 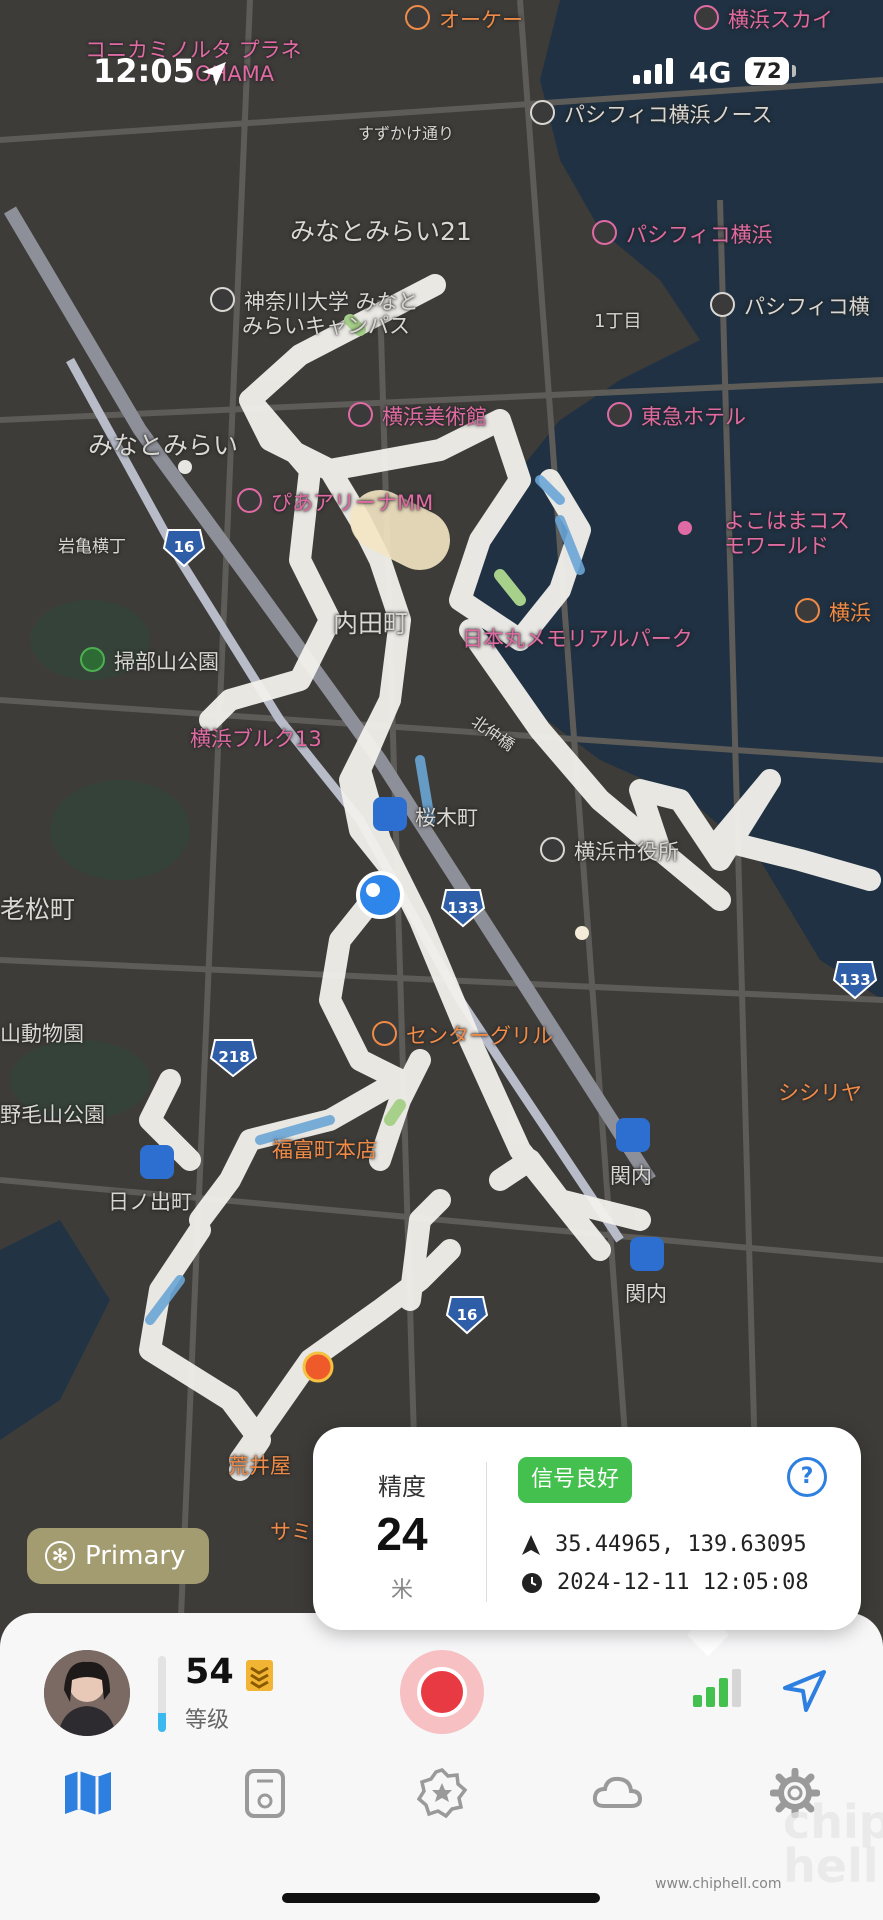 I want to click on cellular-signal-icon, so click(x=655, y=71).